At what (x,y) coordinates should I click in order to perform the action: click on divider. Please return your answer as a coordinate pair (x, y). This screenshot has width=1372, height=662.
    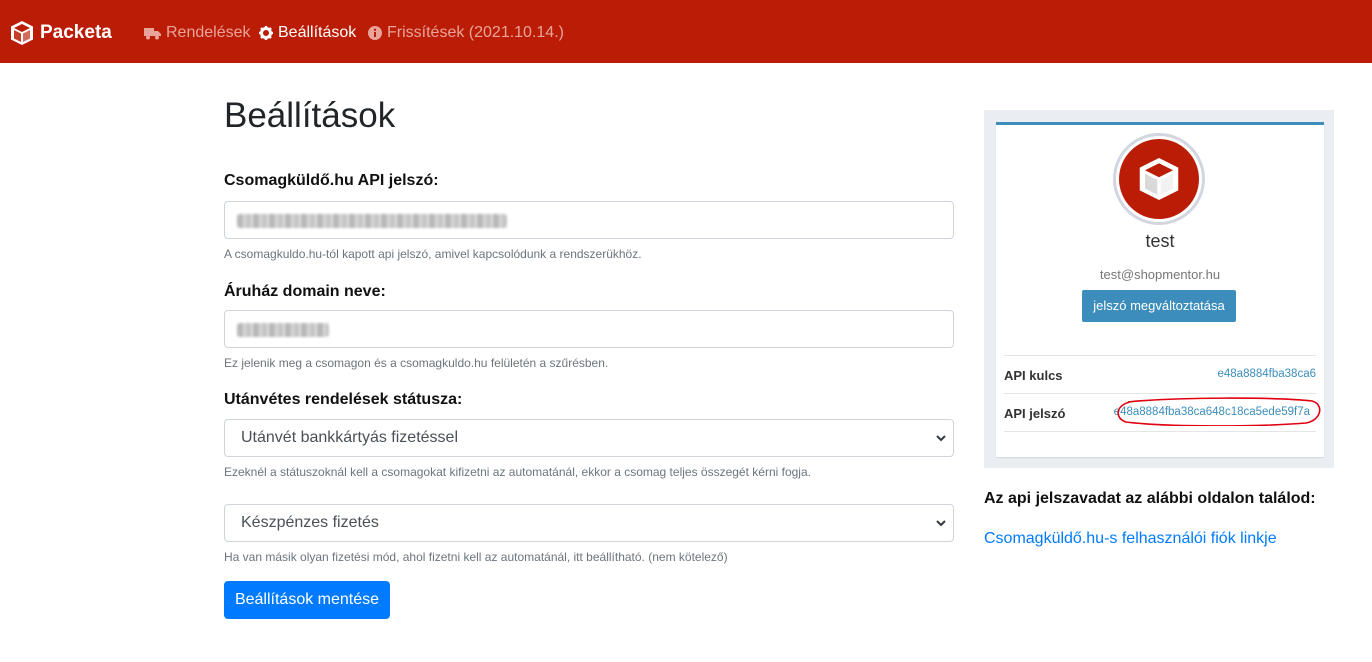
    Looking at the image, I should click on (1160, 431).